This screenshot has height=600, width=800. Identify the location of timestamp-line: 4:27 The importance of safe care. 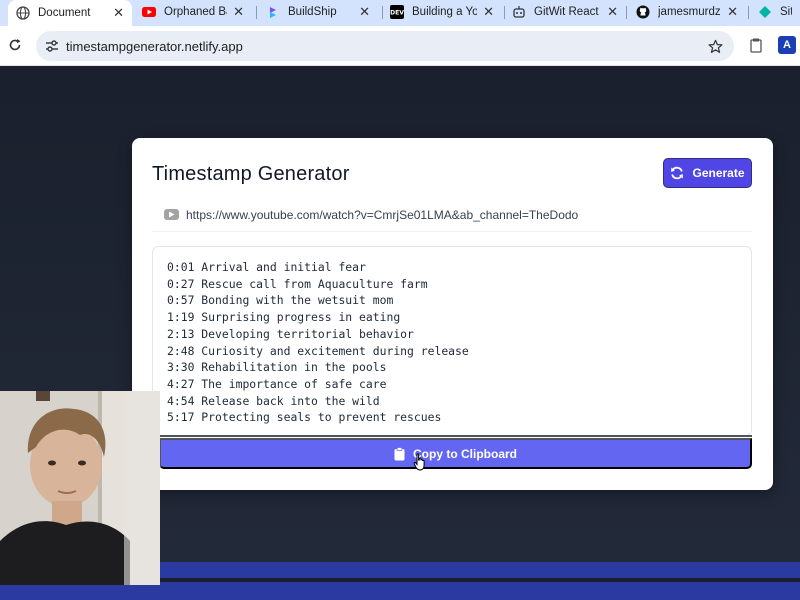
(318, 384).